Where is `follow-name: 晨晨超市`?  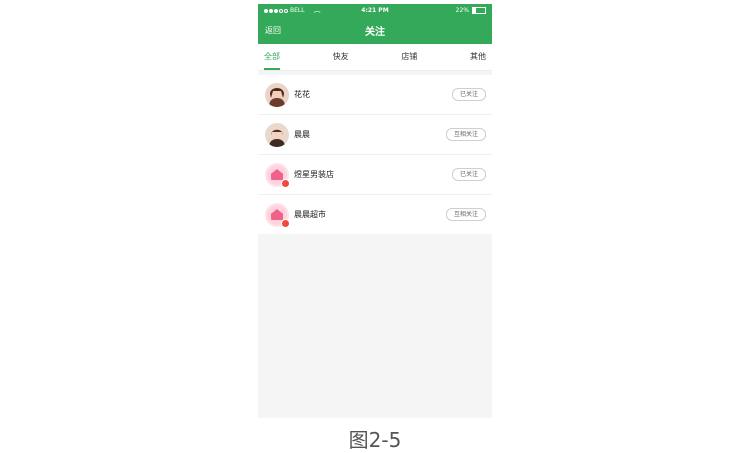
follow-name: 晨晨超市 is located at coordinates (310, 214).